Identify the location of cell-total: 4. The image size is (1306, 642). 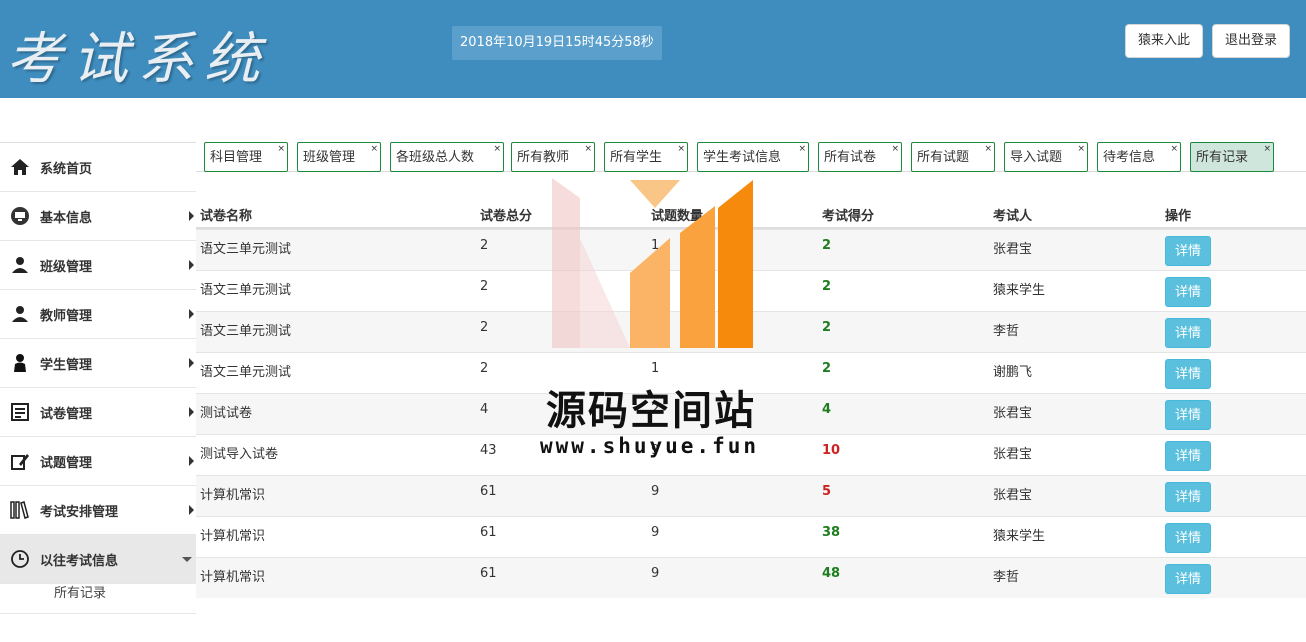
(484, 409).